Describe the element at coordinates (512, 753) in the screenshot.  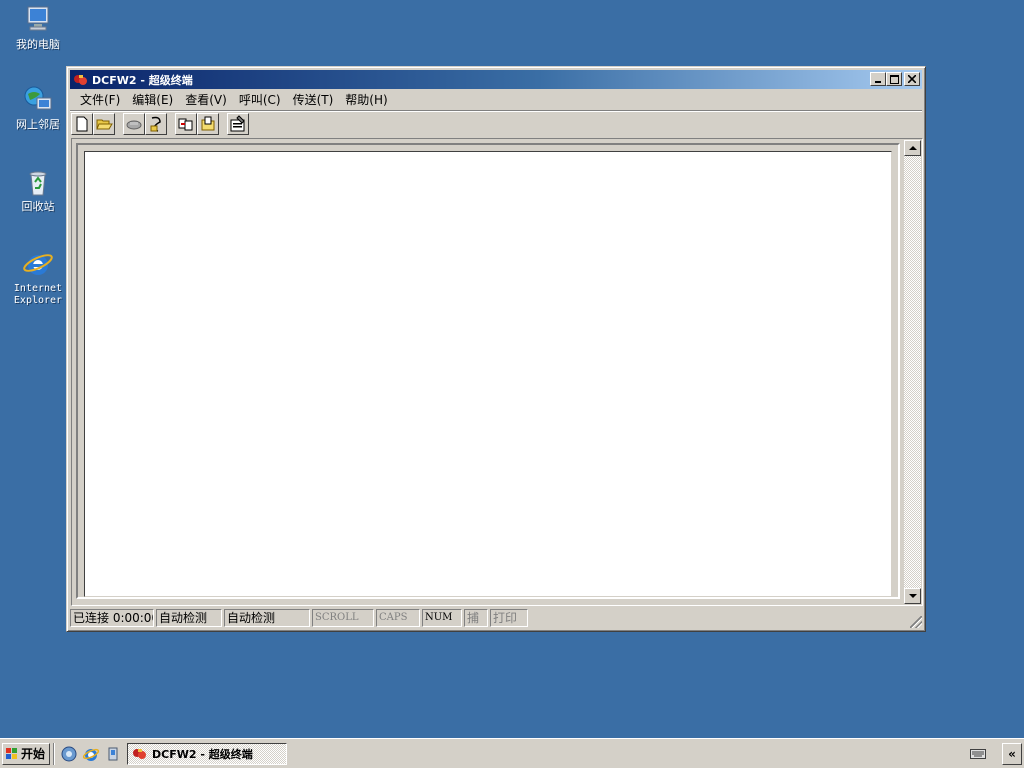
I see `taskbar: 开始 DCFW2 - 超级终端 «` at that location.